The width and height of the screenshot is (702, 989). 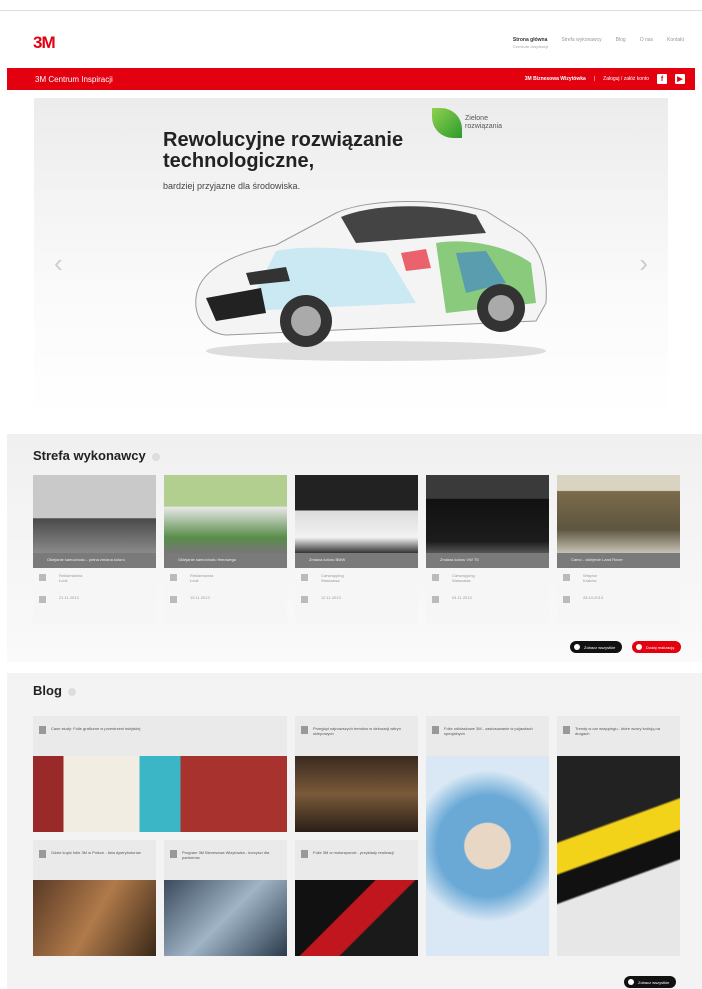 What do you see at coordinates (54, 690) in the screenshot?
I see `section-title: Blog` at bounding box center [54, 690].